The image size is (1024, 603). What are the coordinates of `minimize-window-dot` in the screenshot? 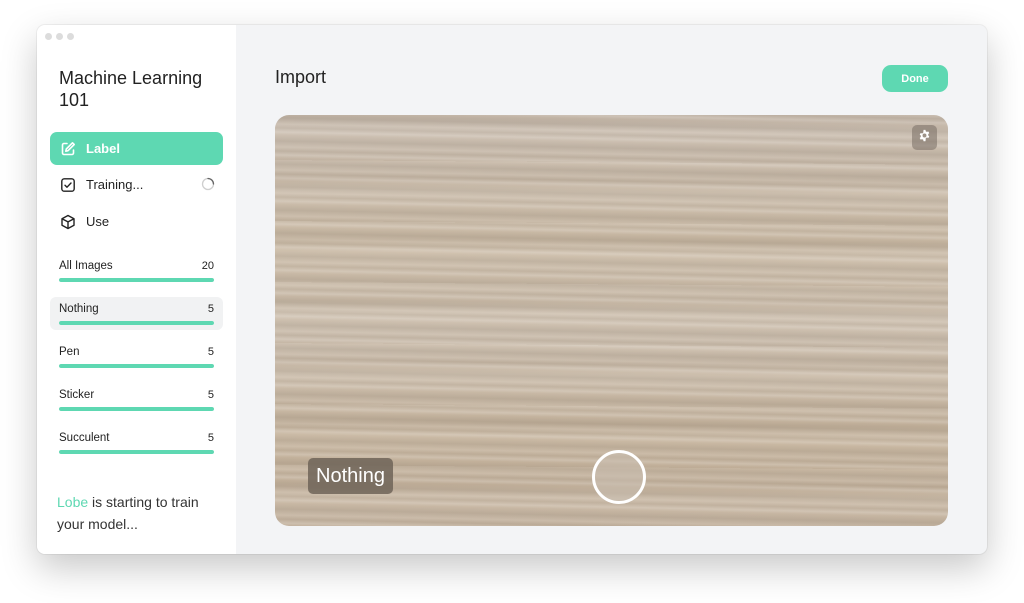 It's located at (59, 36).